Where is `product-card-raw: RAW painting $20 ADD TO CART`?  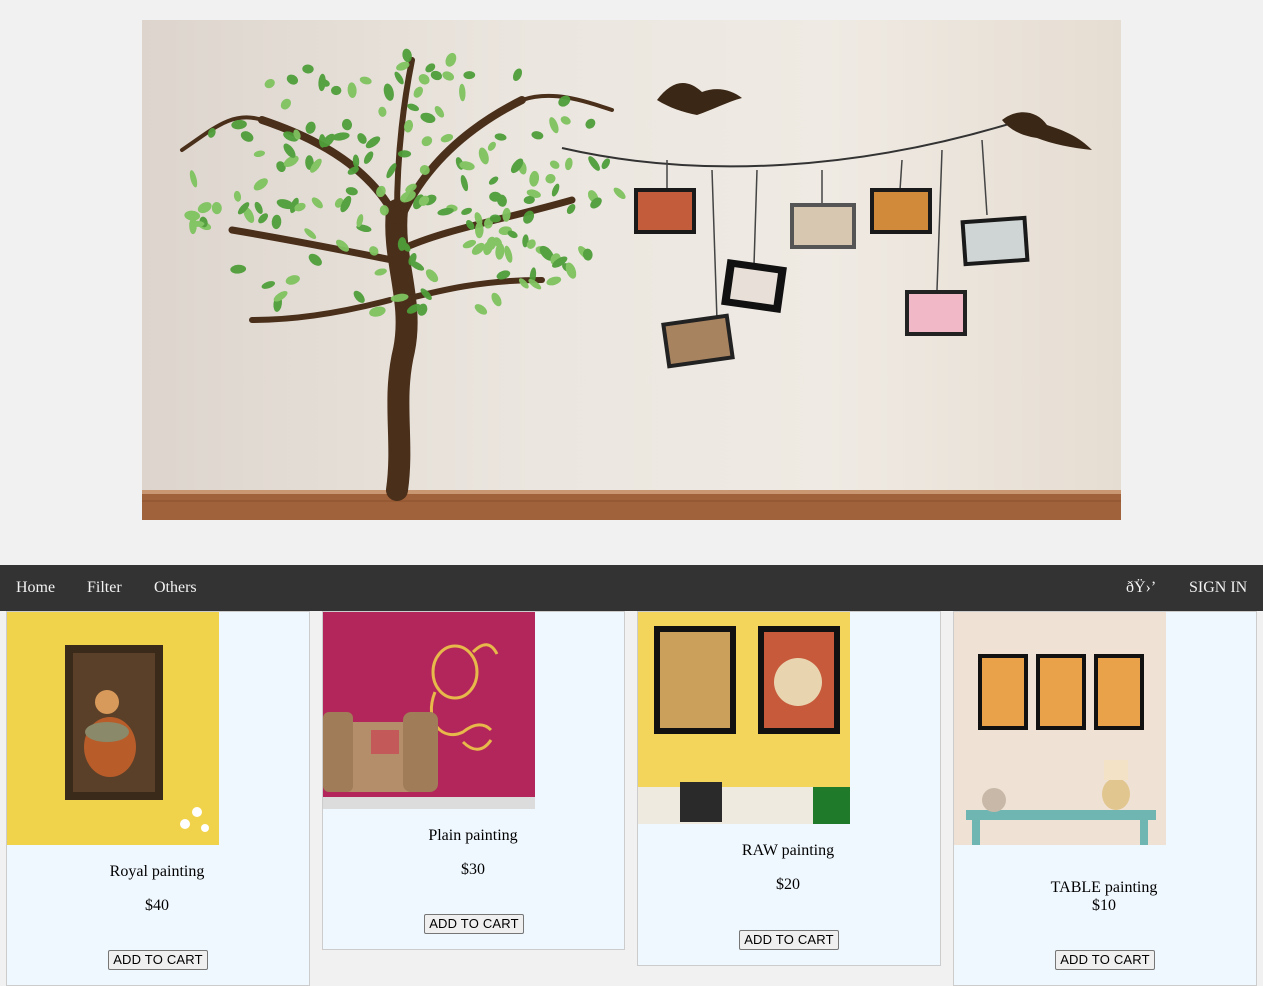
product-card-raw: RAW painting $20 ADD TO CART is located at coordinates (789, 788).